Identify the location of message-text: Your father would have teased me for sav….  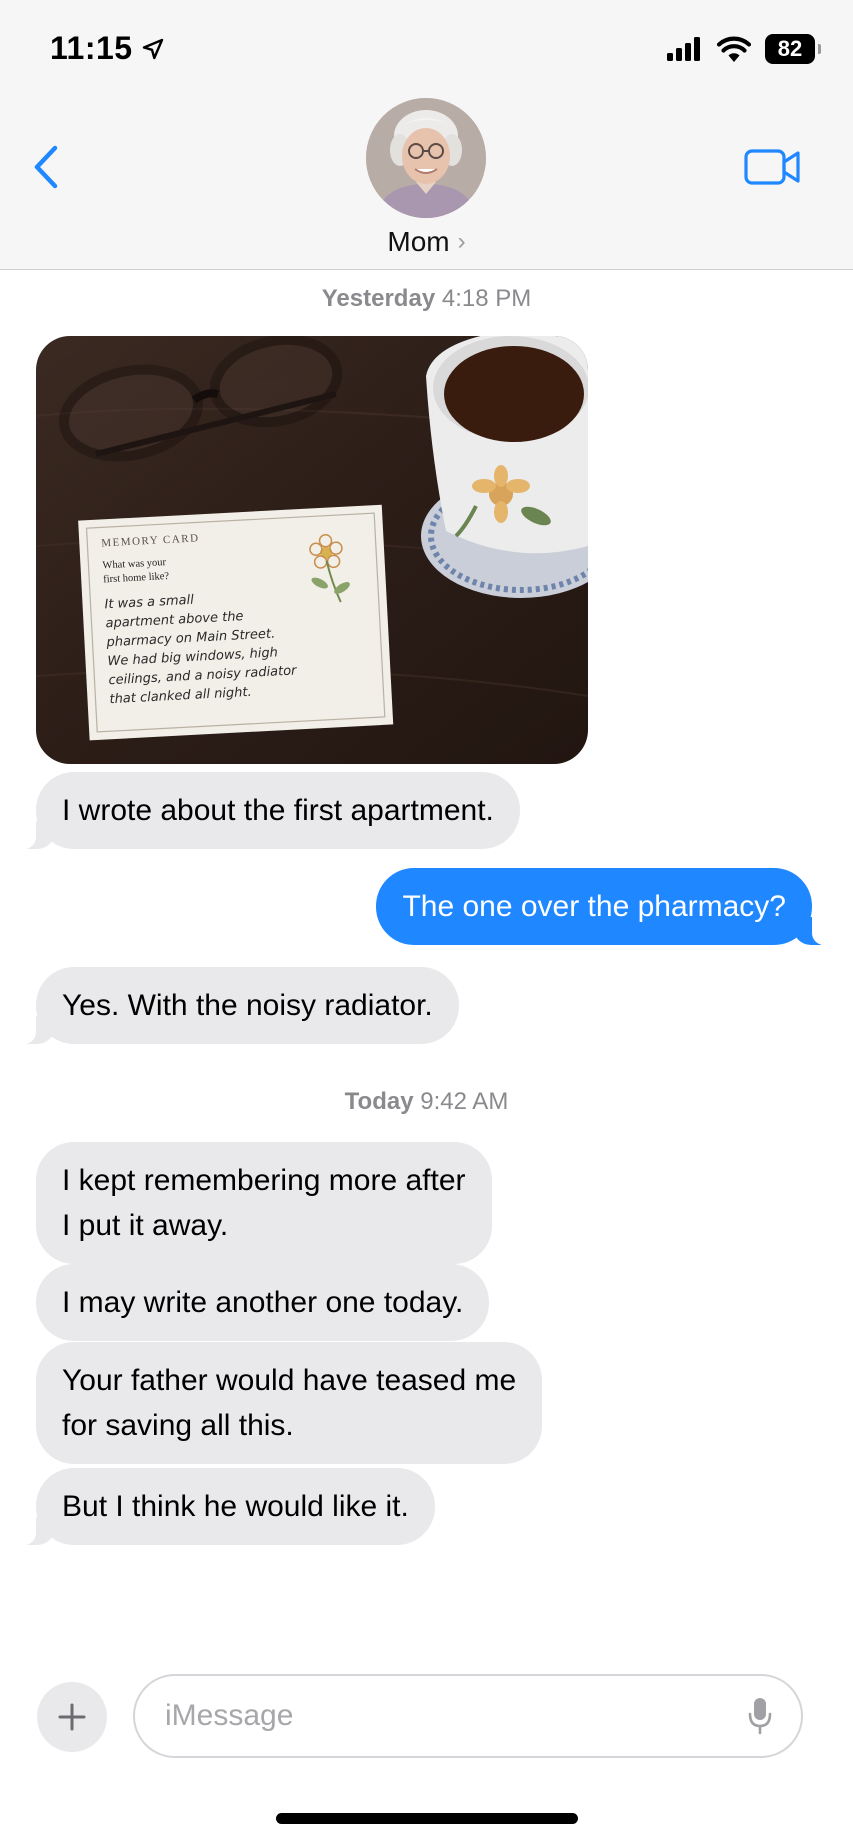
(289, 1403).